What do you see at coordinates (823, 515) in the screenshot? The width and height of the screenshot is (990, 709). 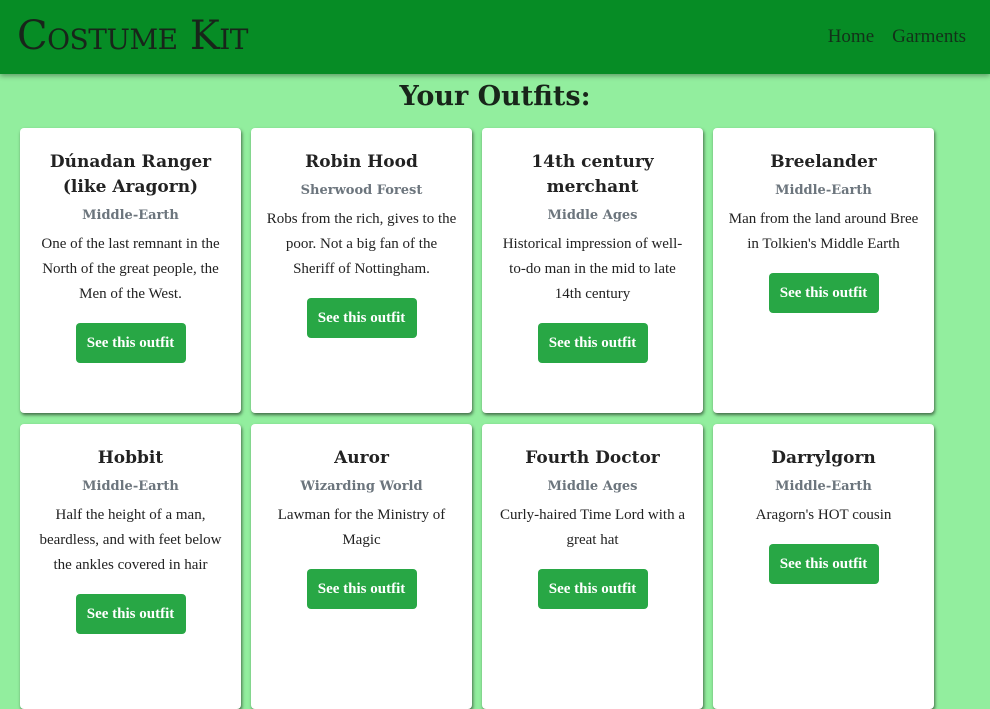 I see `outfit-description: Aragorn's HOT cousin` at bounding box center [823, 515].